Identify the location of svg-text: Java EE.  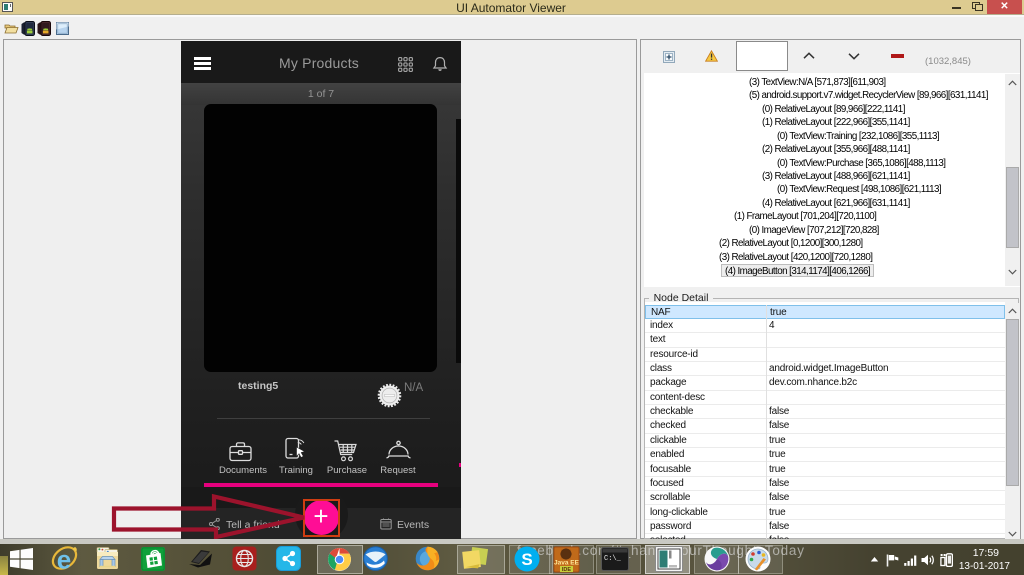
(567, 563).